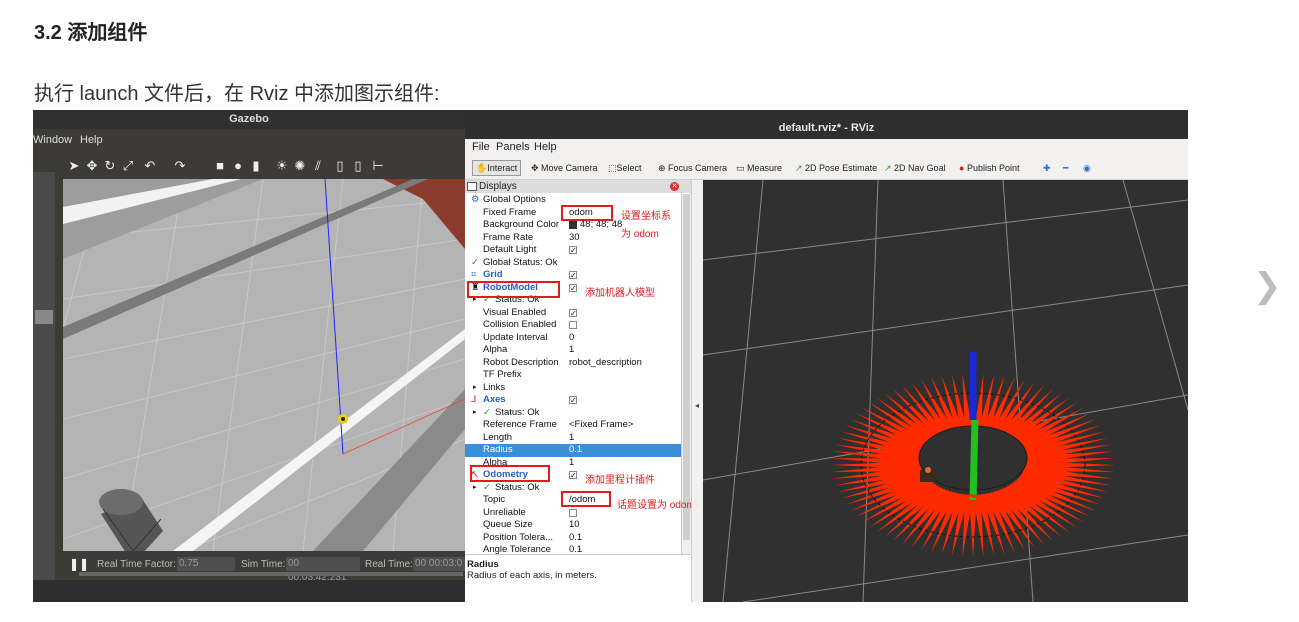  What do you see at coordinates (513, 147) in the screenshot?
I see `menu-panels: Panels` at bounding box center [513, 147].